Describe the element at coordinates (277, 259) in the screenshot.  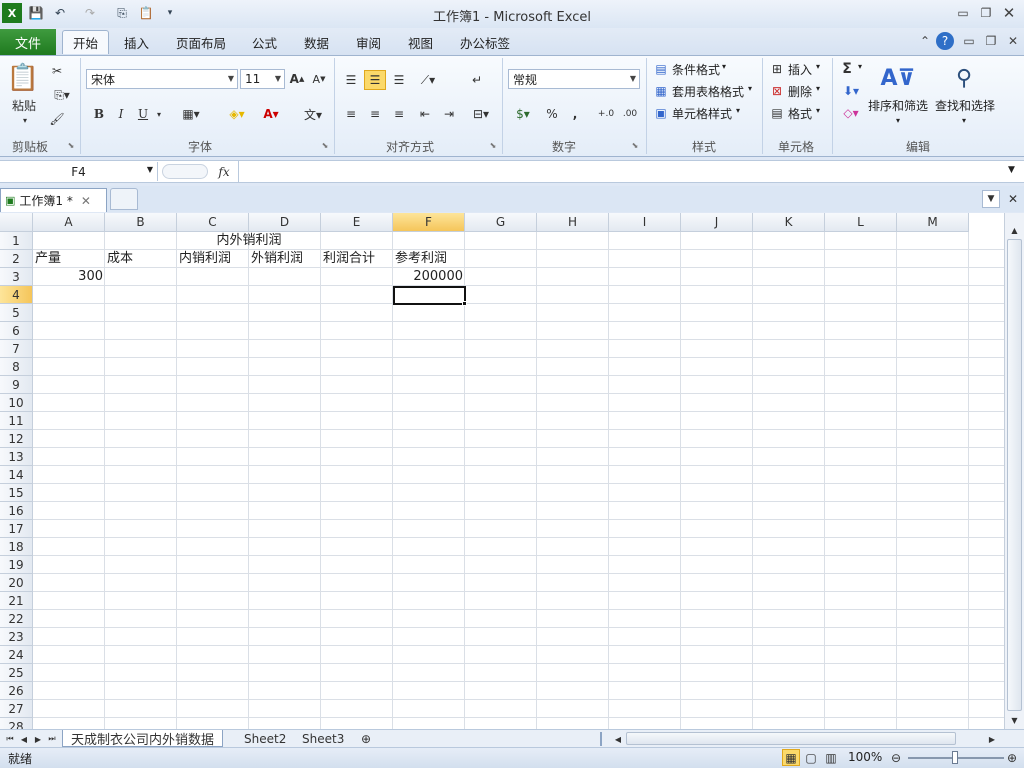
I see `cell-d2: 外销利润` at that location.